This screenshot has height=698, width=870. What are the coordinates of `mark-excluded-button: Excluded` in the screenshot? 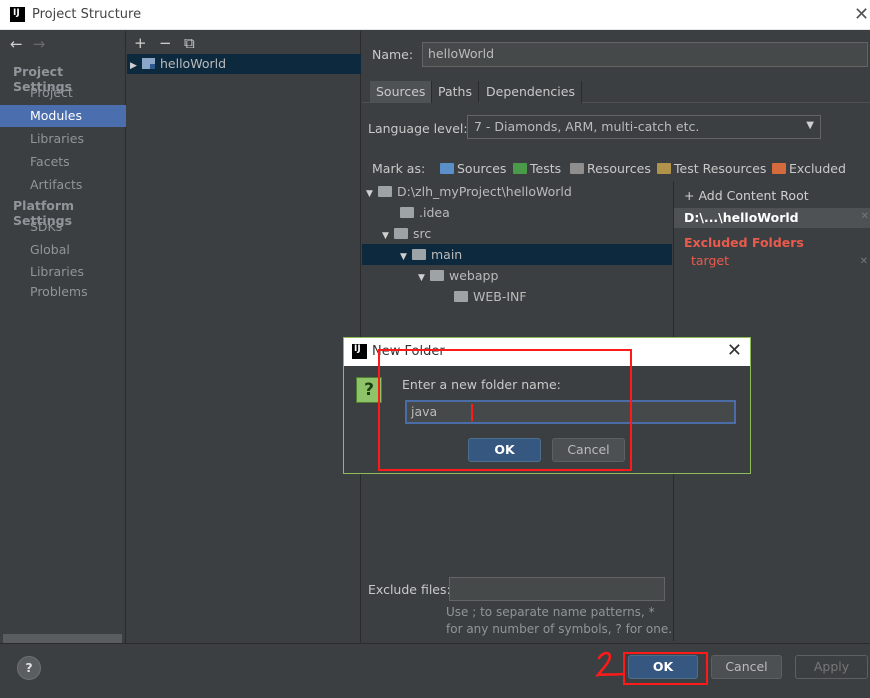 It's located at (809, 168).